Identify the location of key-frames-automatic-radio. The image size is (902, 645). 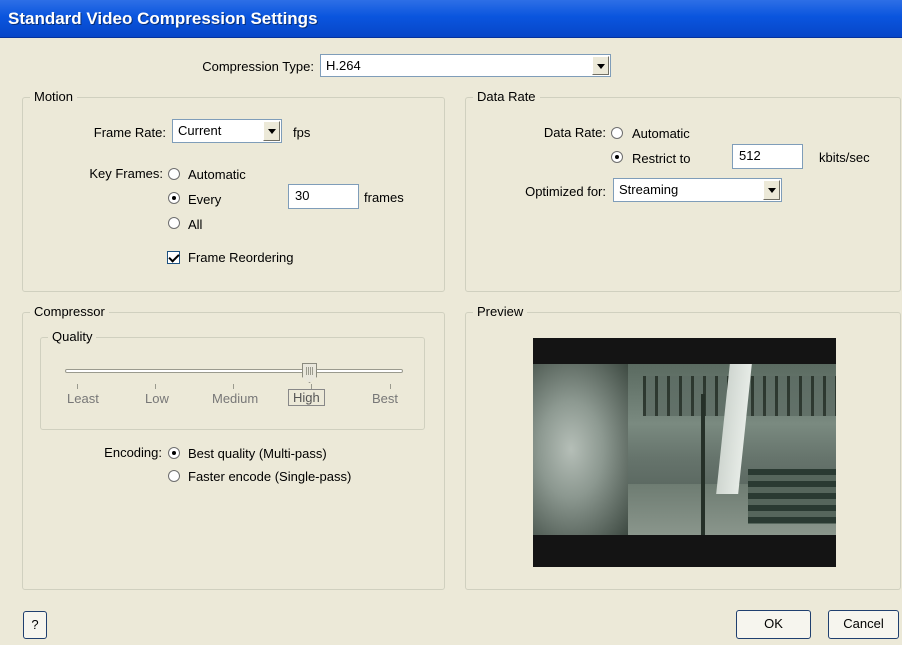
(174, 174).